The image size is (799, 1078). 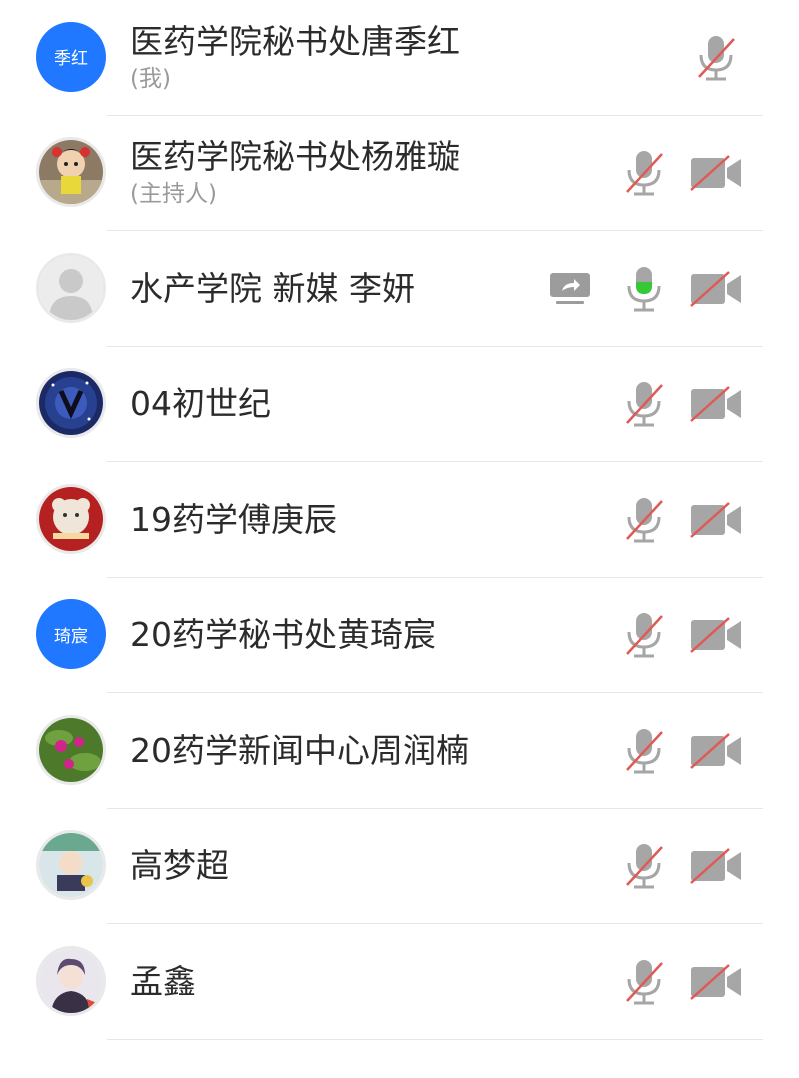 I want to click on participant-info: 20药学秘书处黄琦宸, so click(x=283, y=636).